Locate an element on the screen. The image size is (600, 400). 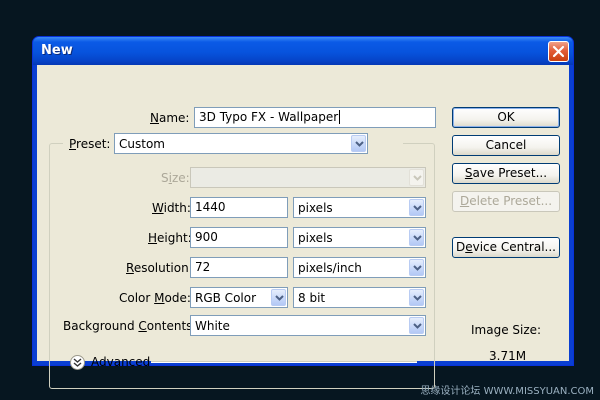
height-unit-dropdown-button is located at coordinates (416, 237).